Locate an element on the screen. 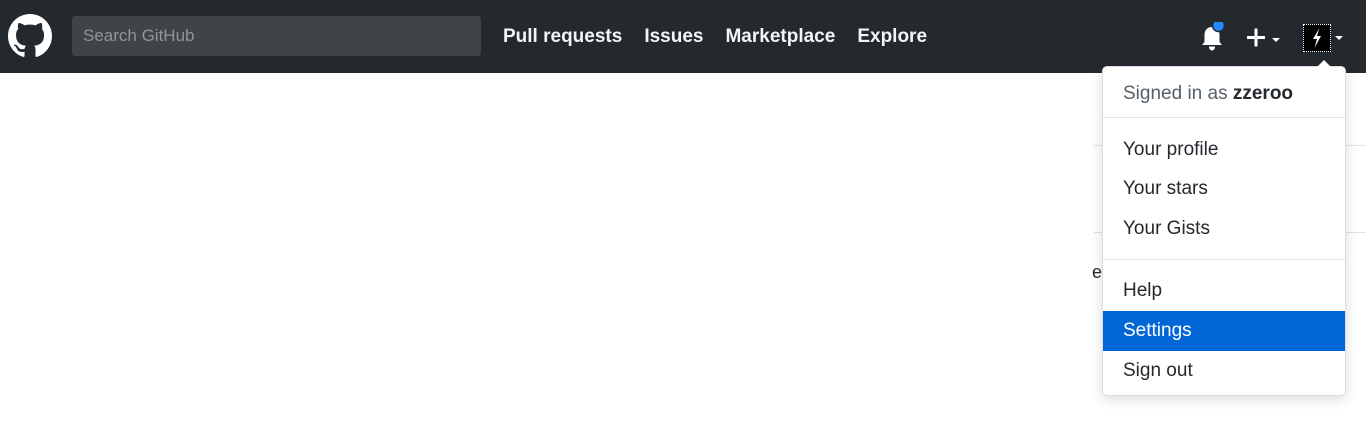  menu-item-your-gists: Your Gists is located at coordinates (1224, 229).